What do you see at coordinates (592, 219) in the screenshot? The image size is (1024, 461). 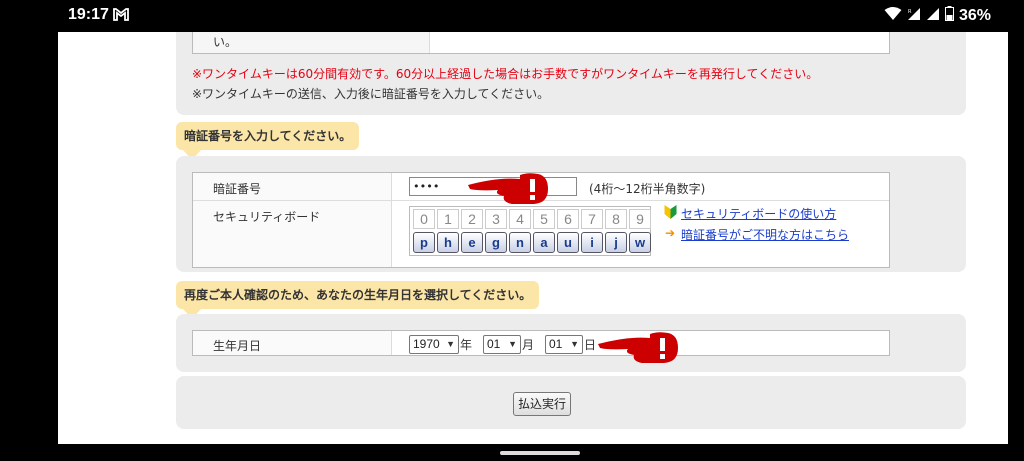 I see `digit-label: 7` at bounding box center [592, 219].